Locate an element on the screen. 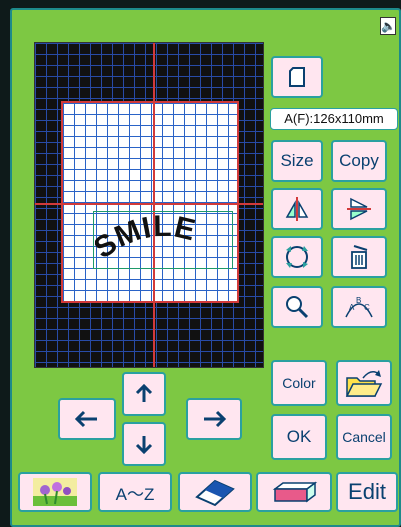 This screenshot has height=527, width=401. center-horizontal-line is located at coordinates (149, 204).